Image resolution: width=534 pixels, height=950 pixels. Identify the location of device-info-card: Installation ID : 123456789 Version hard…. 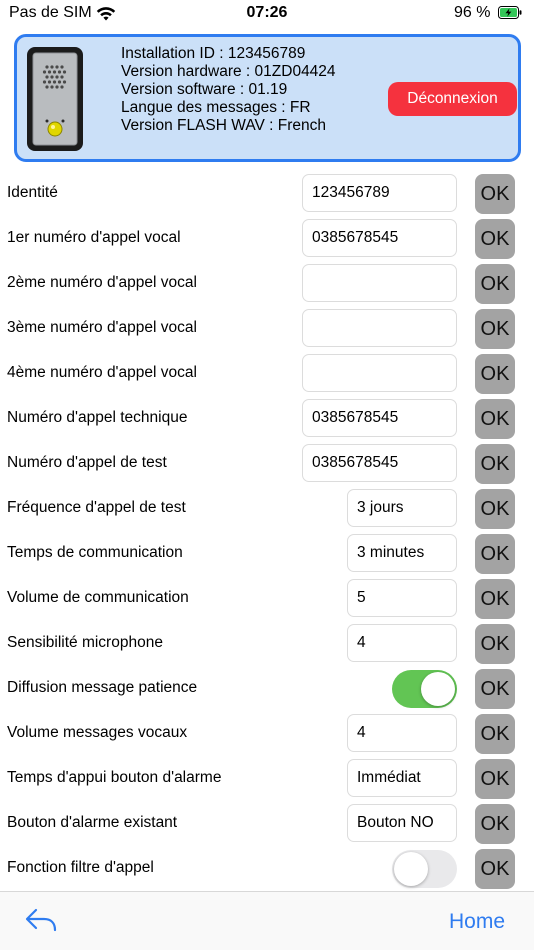
(267, 98).